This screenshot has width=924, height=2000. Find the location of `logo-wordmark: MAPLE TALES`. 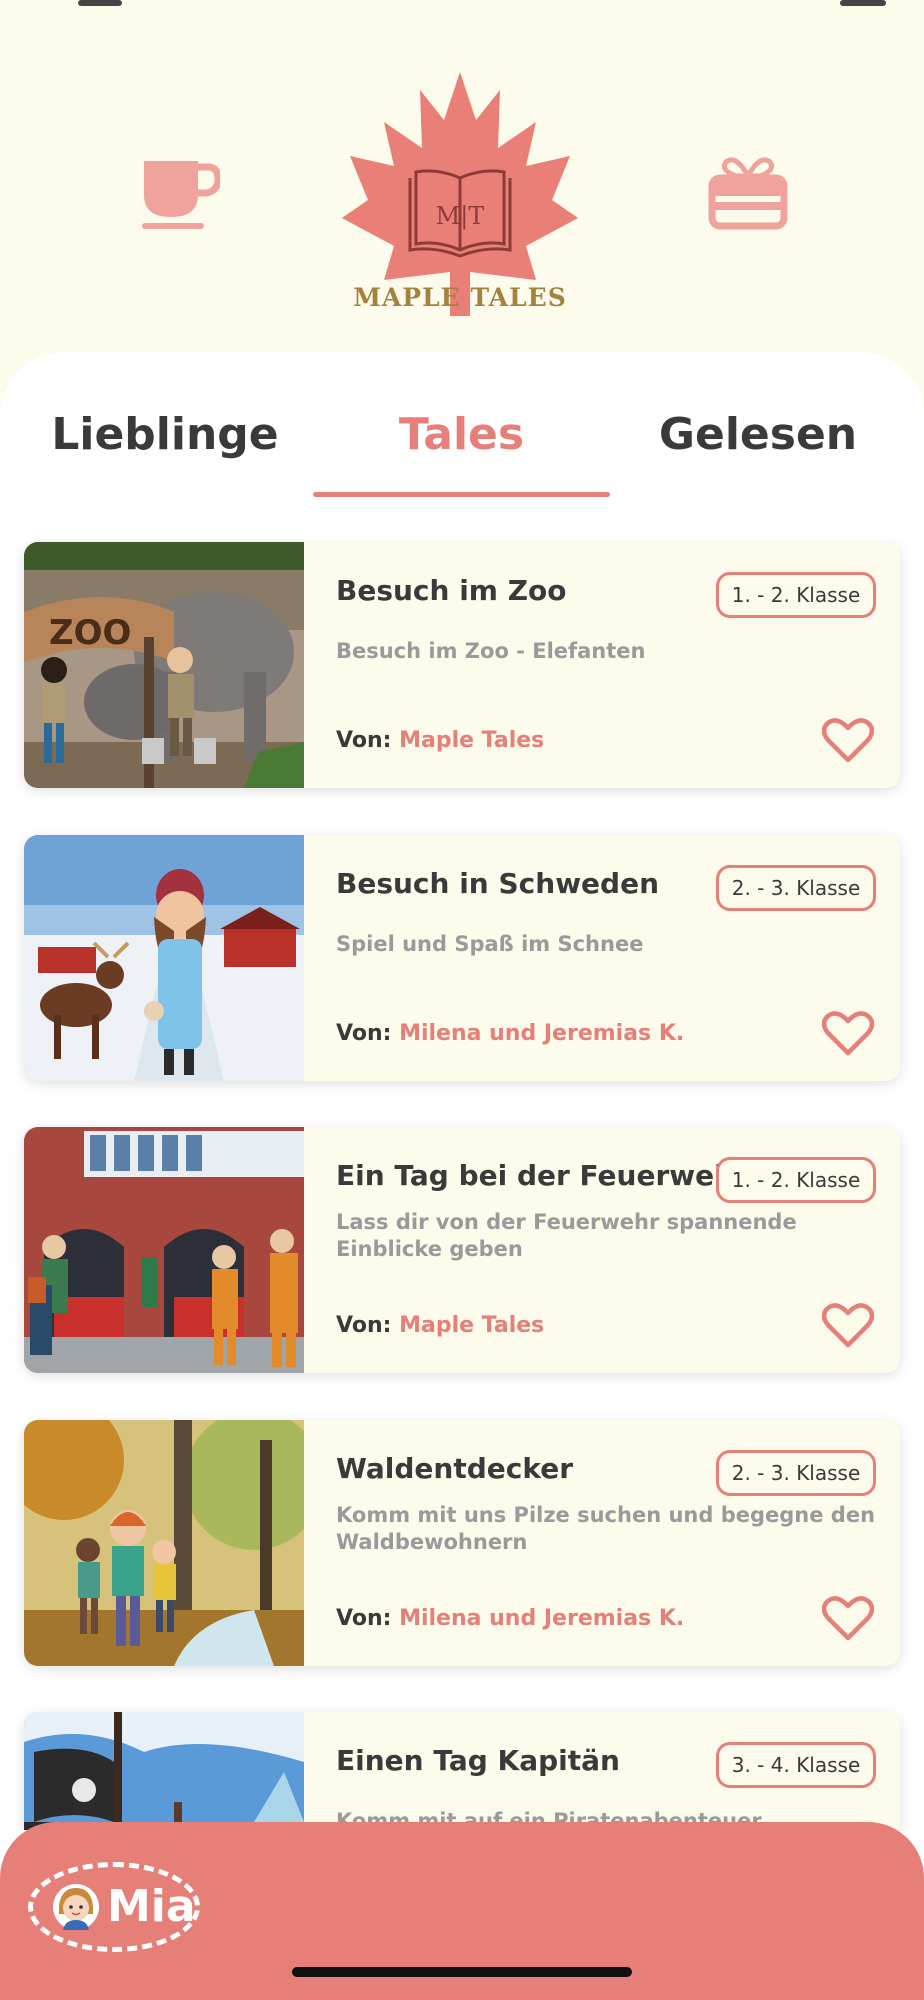

logo-wordmark: MAPLE TALES is located at coordinates (460, 297).